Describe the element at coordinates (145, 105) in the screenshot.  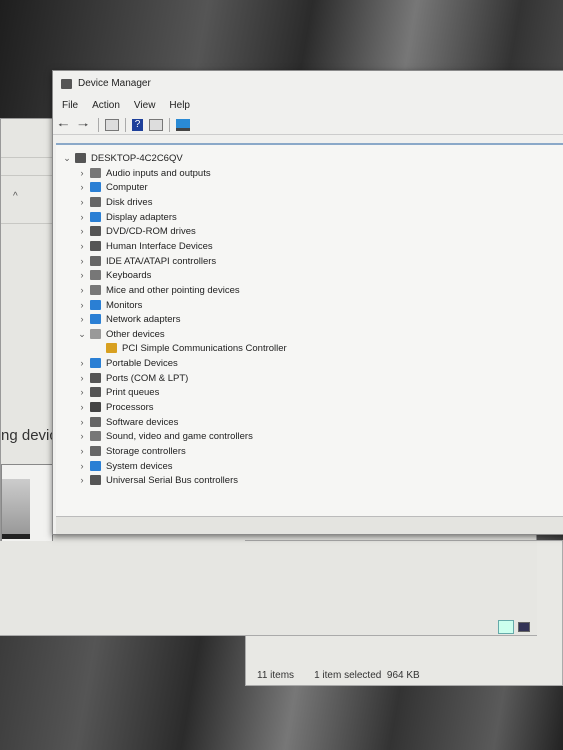
I see `menu-view: View` at that location.